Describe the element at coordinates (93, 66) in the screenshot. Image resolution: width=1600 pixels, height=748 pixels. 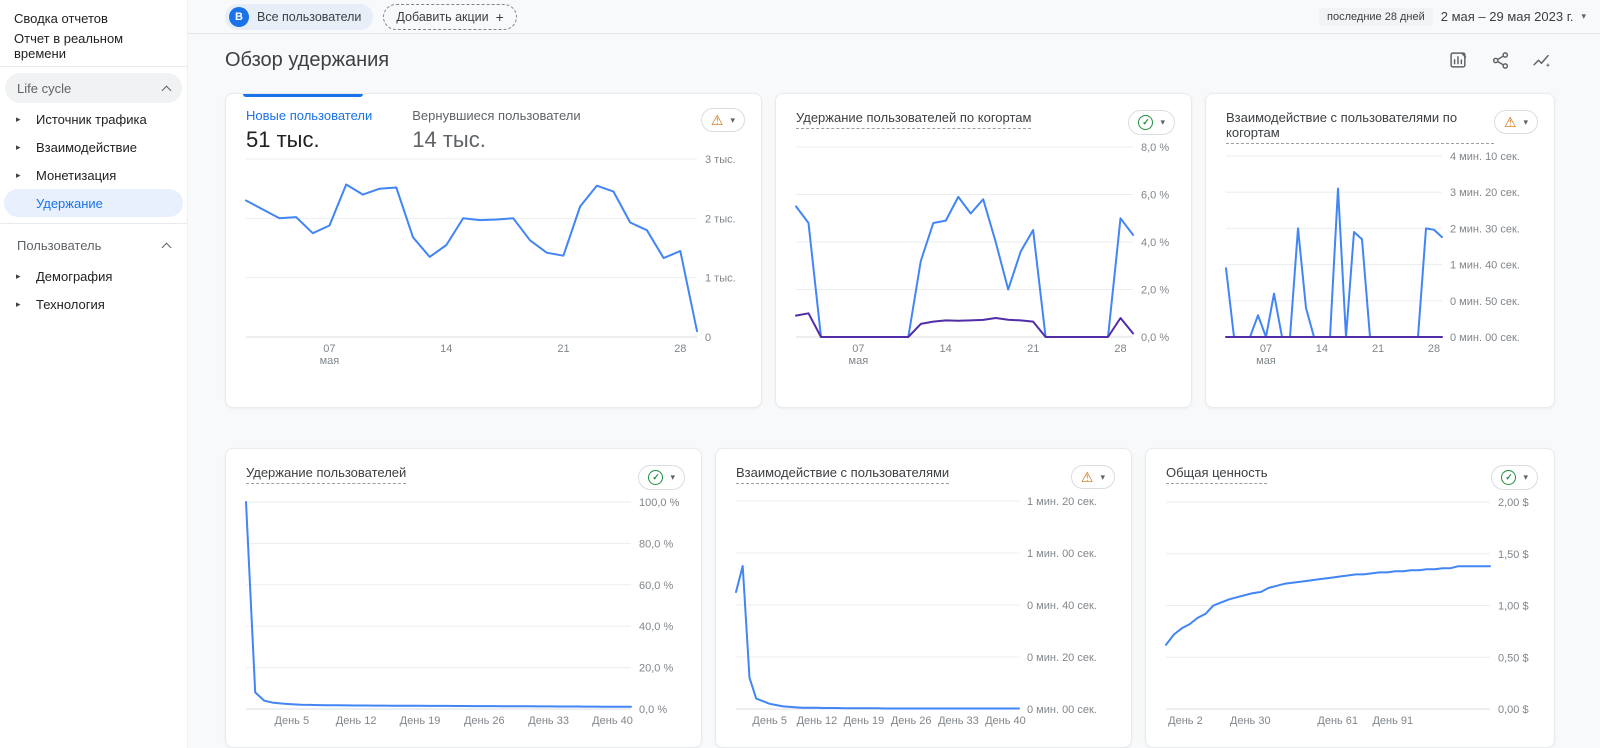
I see `sidebar-divider` at that location.